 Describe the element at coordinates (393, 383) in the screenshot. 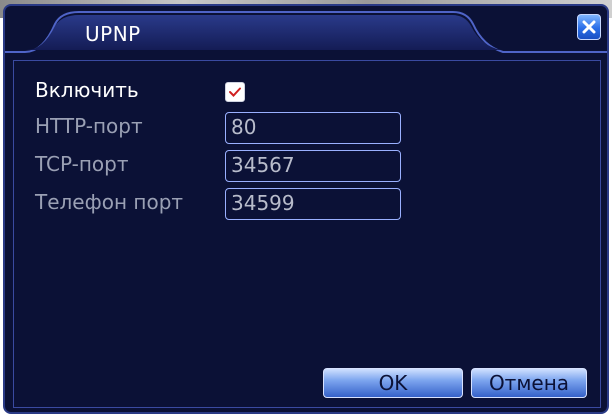

I see `ok-button: OK` at that location.